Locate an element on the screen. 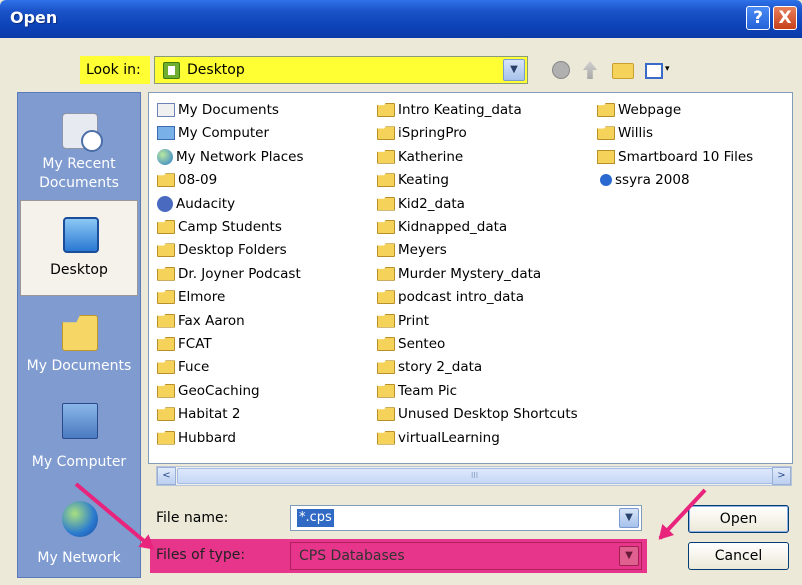 The height and width of the screenshot is (585, 802). list-item: Fax Aaron is located at coordinates (201, 321).